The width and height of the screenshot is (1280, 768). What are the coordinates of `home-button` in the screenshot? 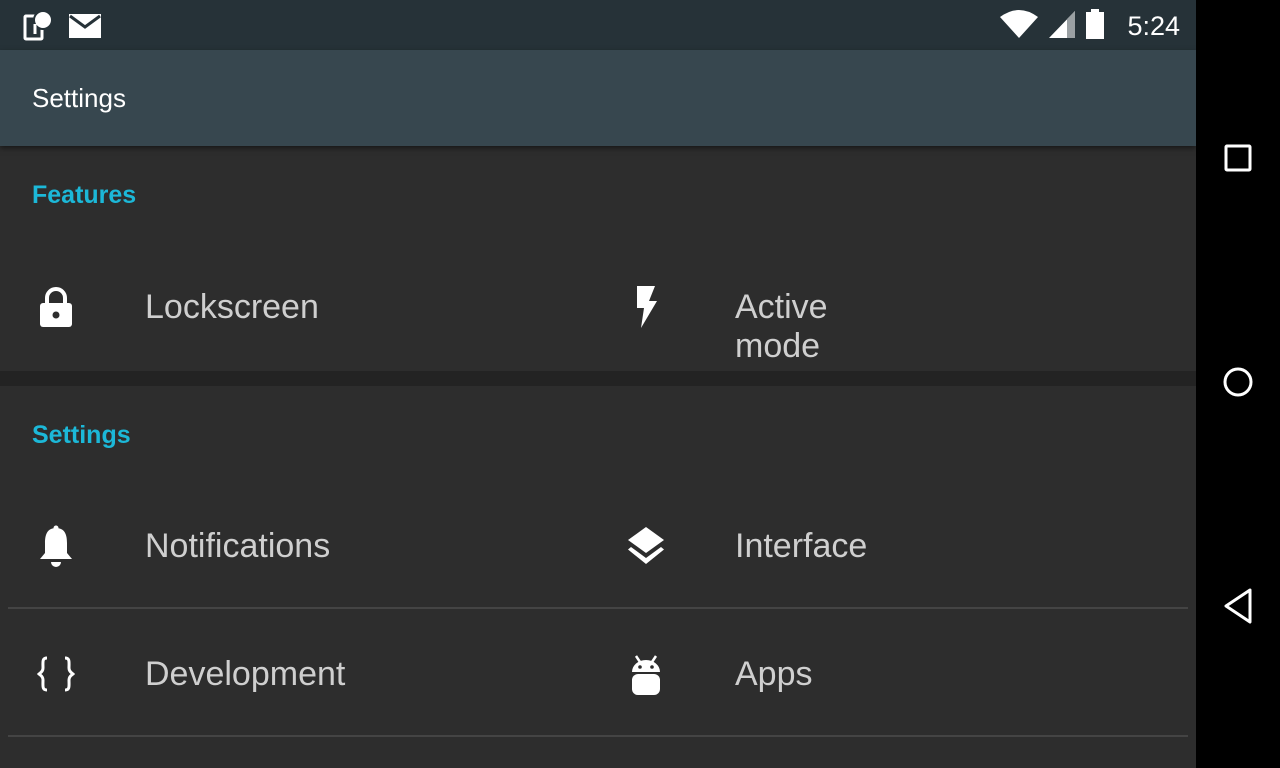 It's located at (1238, 384).